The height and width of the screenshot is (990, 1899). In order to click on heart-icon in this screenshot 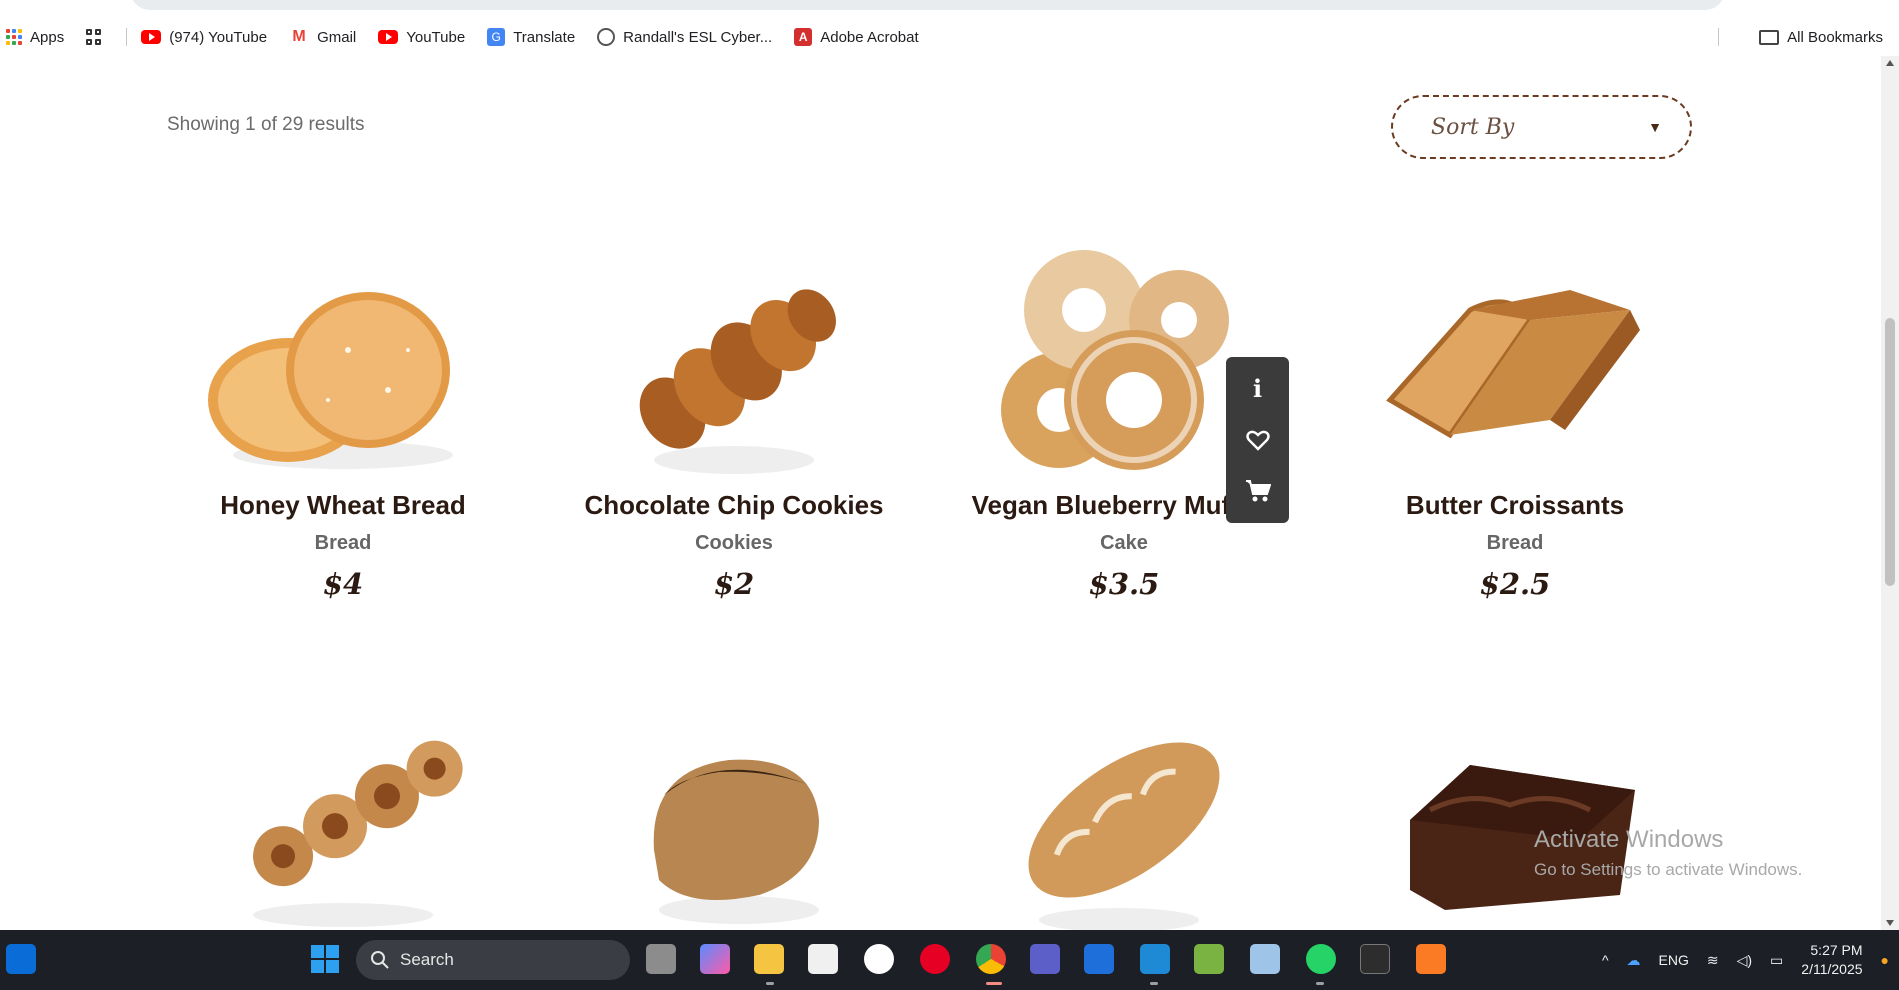, I will do `click(1257, 440)`.